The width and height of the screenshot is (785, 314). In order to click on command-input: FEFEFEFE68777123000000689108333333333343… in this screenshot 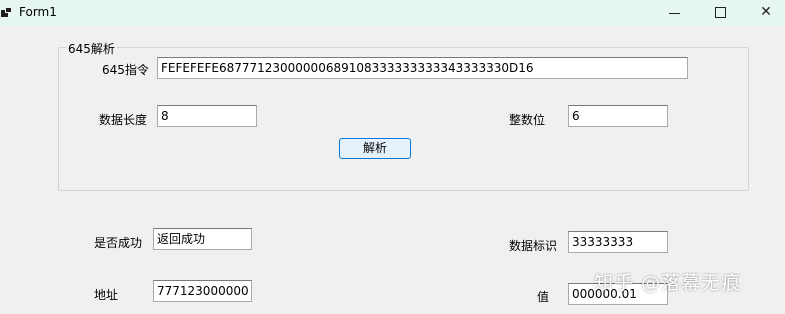, I will do `click(422, 68)`.